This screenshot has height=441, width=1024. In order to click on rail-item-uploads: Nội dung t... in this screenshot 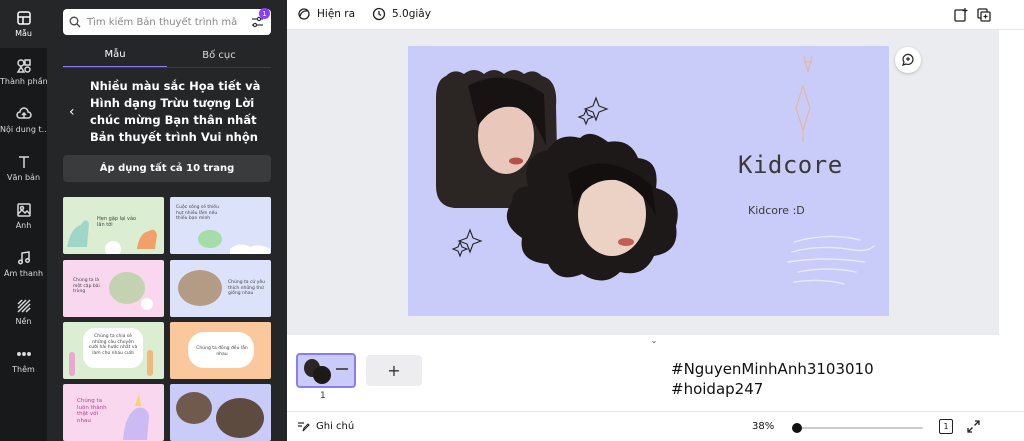, I will do `click(23, 120)`.